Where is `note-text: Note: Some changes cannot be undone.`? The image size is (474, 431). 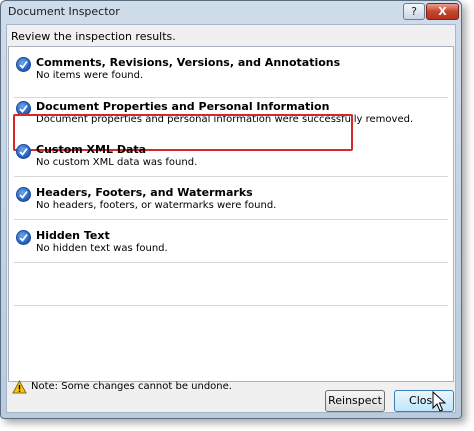 note-text: Note: Some changes cannot be undone. is located at coordinates (131, 386).